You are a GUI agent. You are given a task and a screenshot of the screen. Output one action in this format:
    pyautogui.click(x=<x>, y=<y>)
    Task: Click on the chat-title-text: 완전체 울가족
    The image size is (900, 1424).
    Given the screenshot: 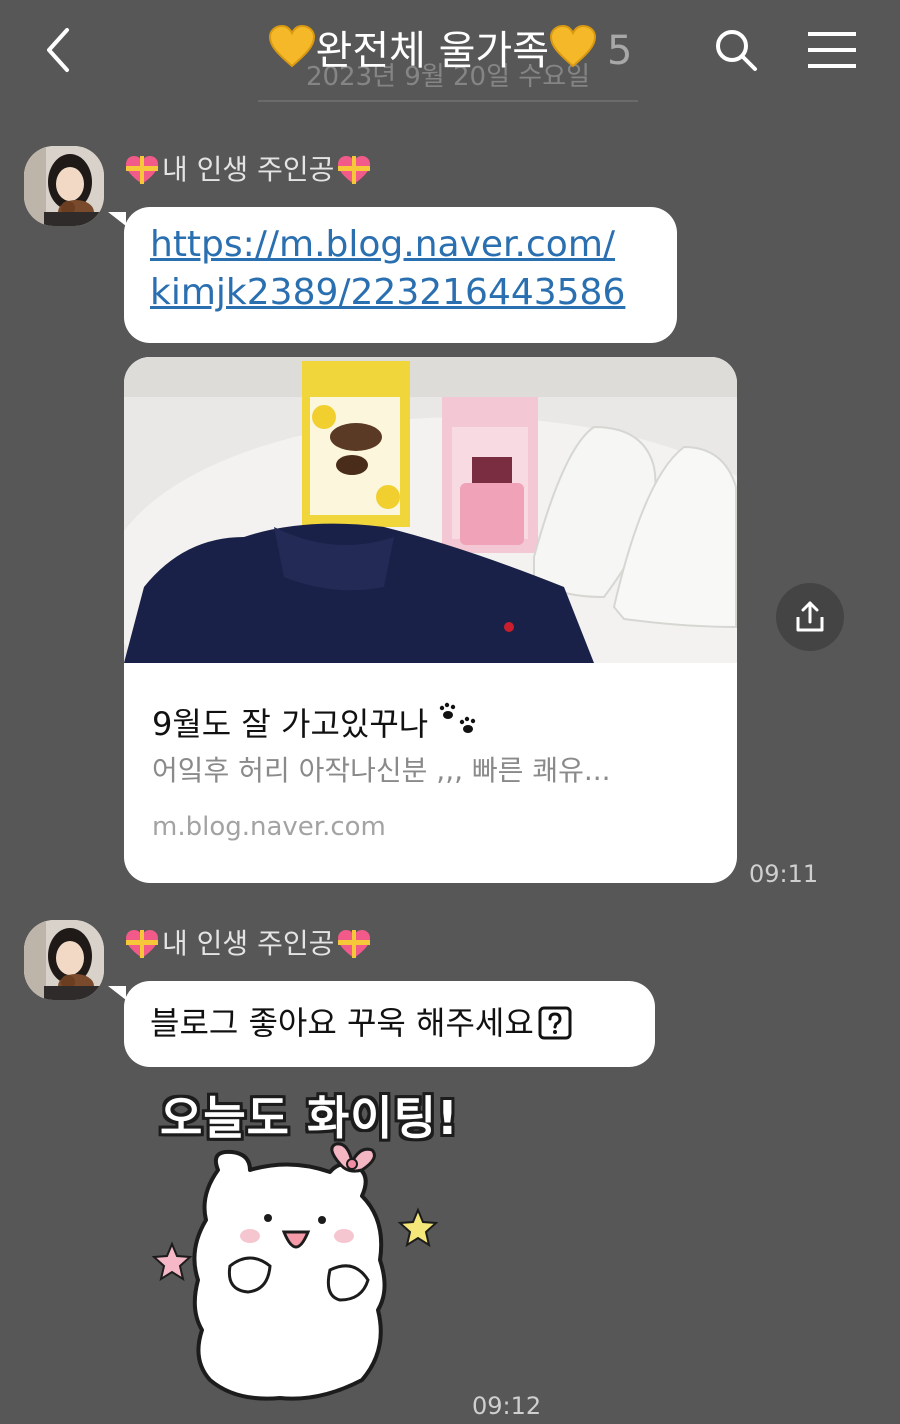 What is the action you would take?
    pyautogui.click(x=432, y=51)
    